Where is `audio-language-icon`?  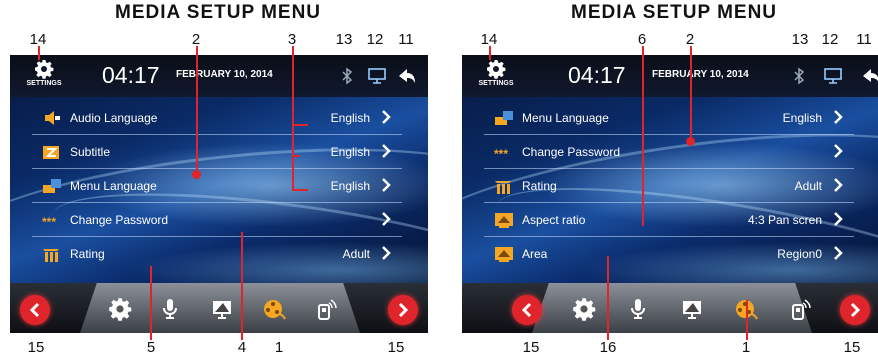
audio-language-icon is located at coordinates (52, 118).